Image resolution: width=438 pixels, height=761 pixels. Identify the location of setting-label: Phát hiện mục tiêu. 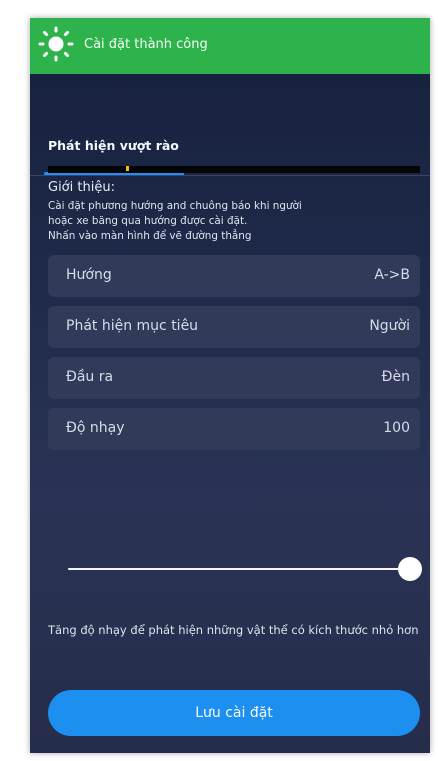
(132, 326).